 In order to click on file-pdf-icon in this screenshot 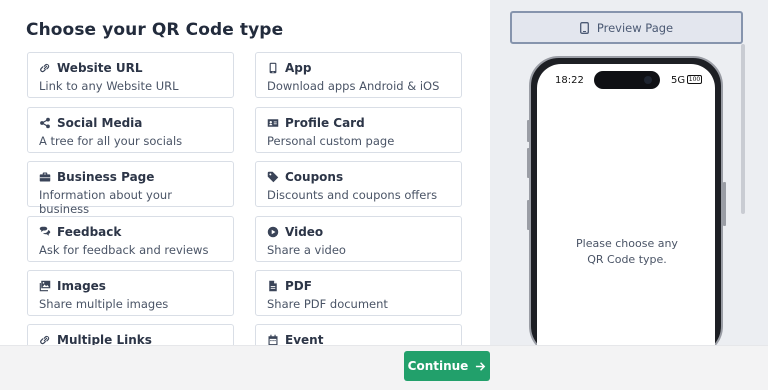, I will do `click(273, 286)`.